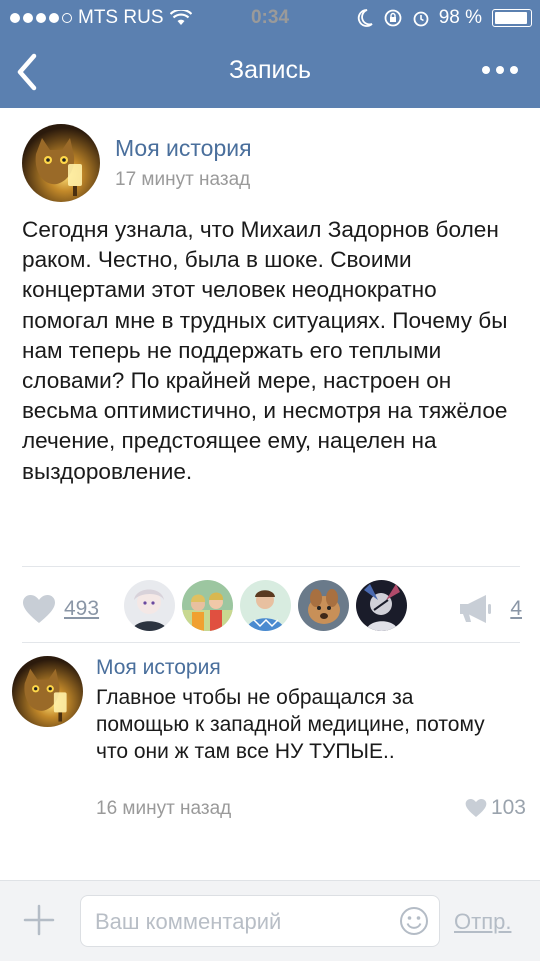 This screenshot has width=540, height=961. What do you see at coordinates (516, 608) in the screenshot?
I see `share-count: 4` at bounding box center [516, 608].